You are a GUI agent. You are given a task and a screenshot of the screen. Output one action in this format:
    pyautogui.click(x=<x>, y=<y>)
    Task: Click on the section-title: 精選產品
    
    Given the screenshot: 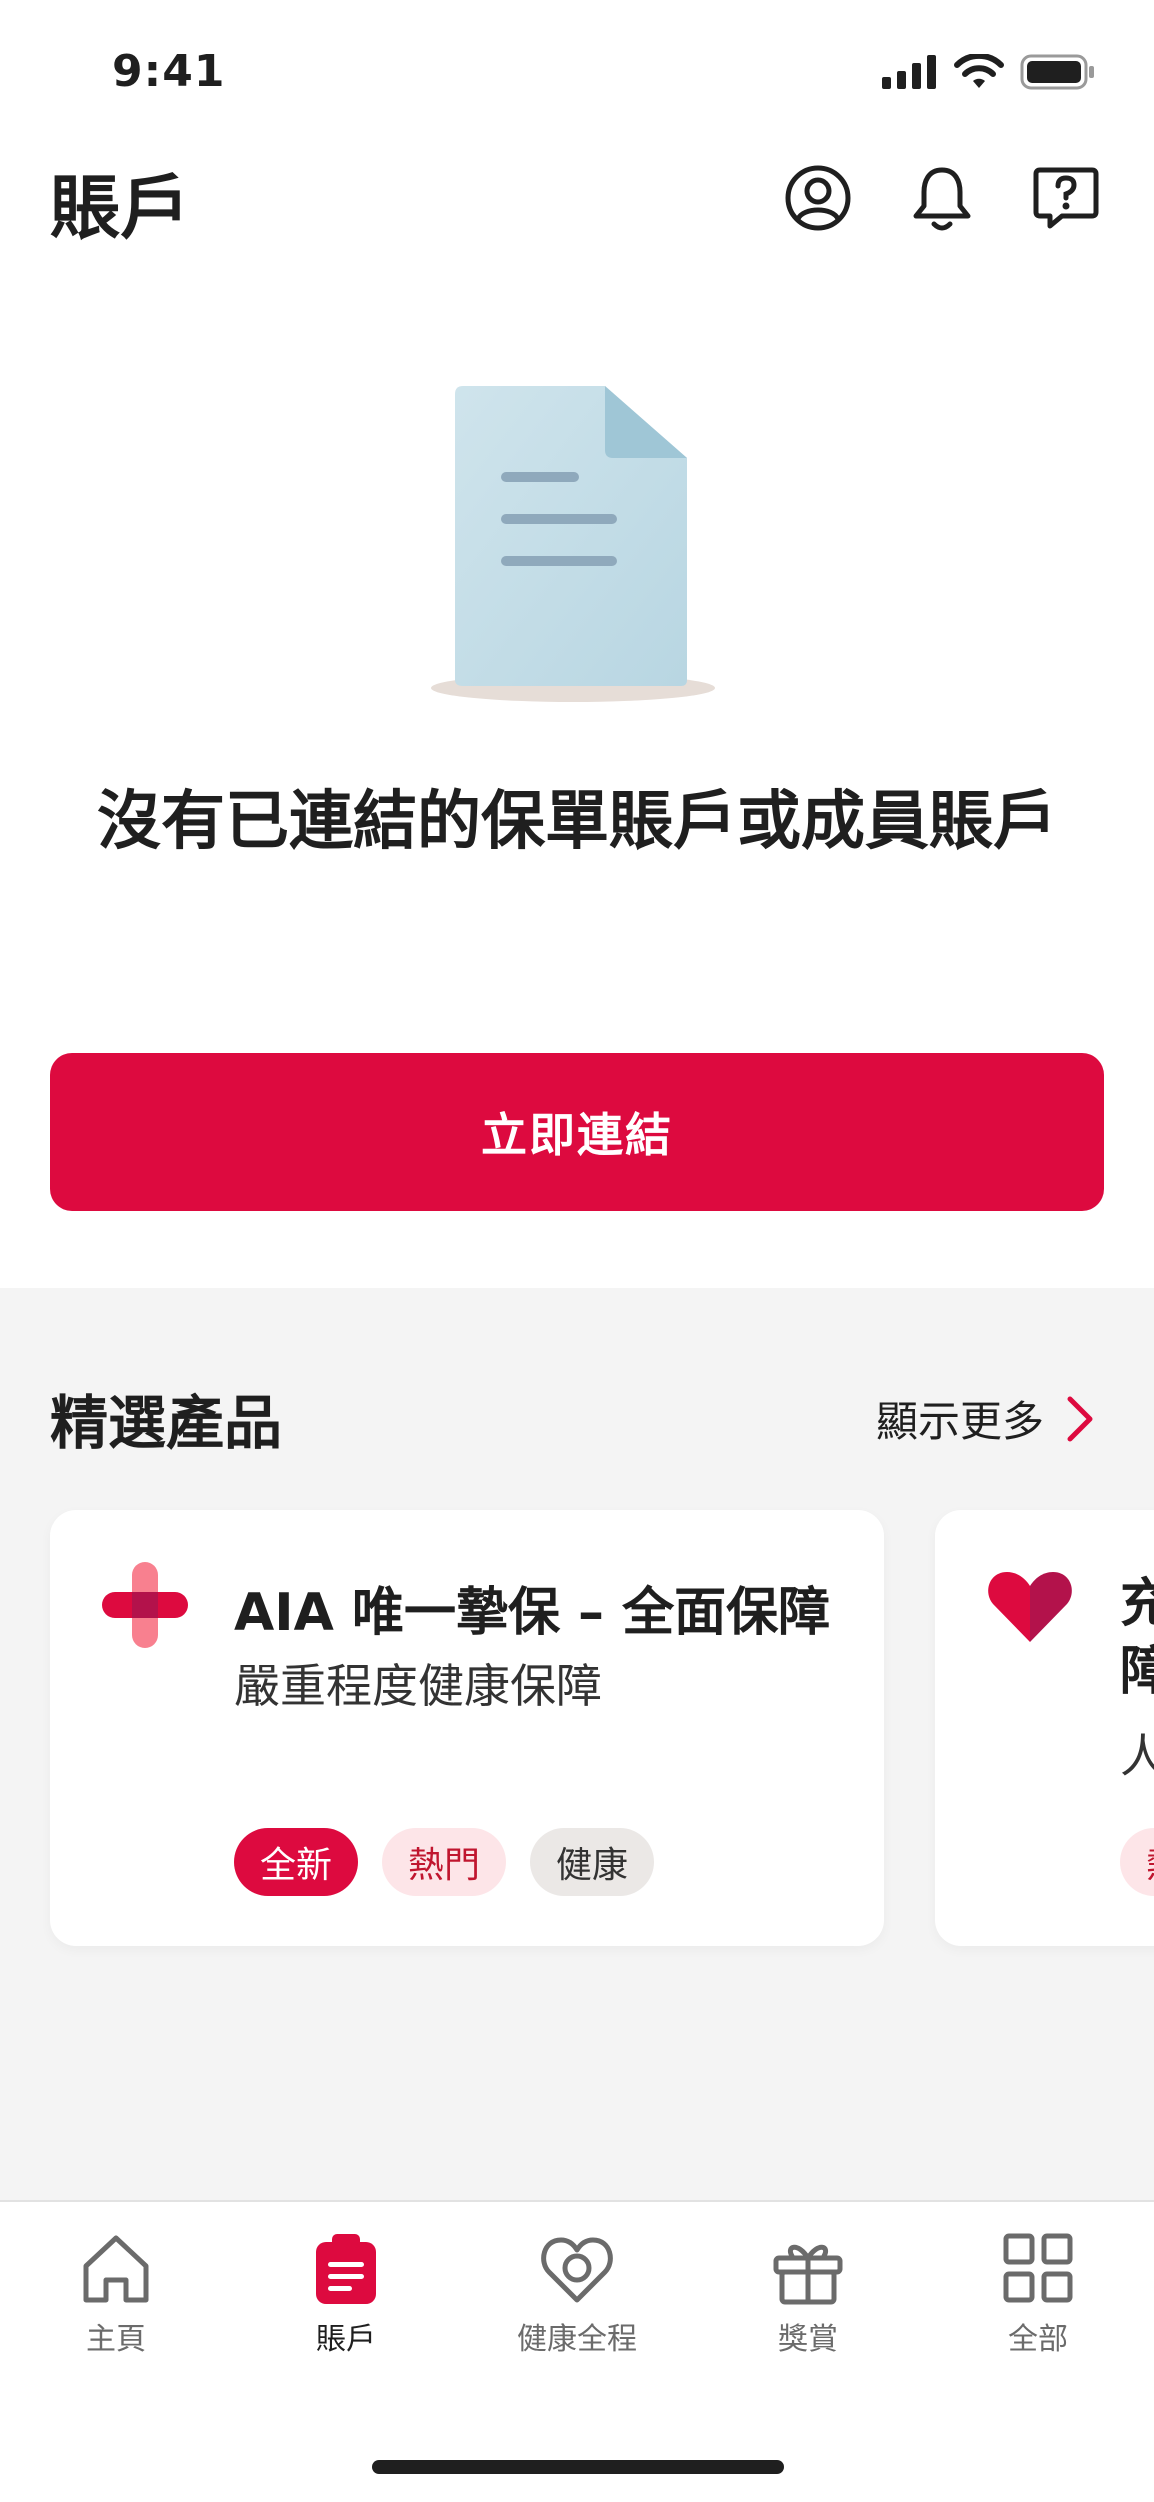 What is the action you would take?
    pyautogui.click(x=166, y=1423)
    